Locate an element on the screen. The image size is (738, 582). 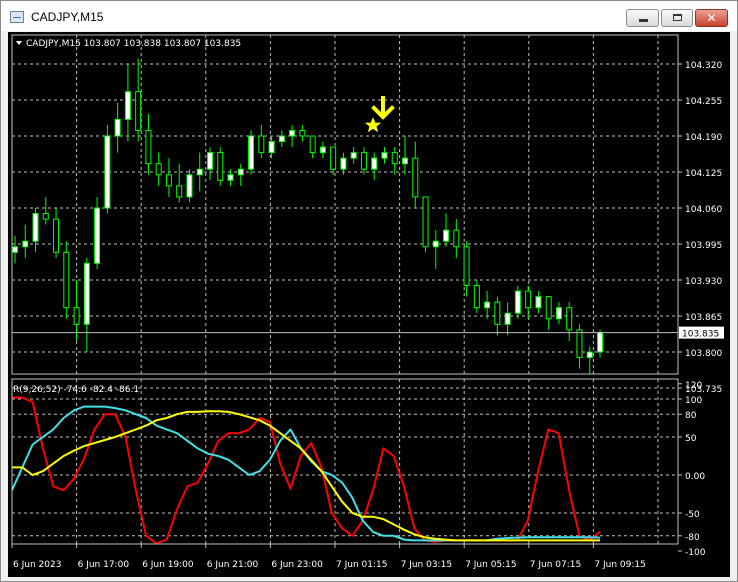
price-tick-label: 103.865 is located at coordinates (703, 318).